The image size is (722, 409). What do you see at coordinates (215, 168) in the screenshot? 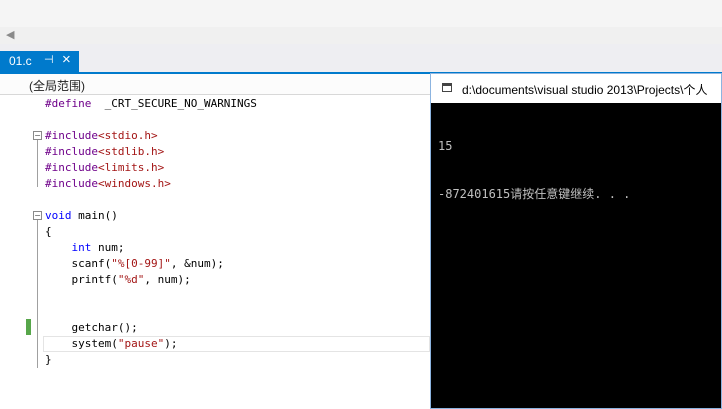
I see `code-line: #include<limits.h>` at bounding box center [215, 168].